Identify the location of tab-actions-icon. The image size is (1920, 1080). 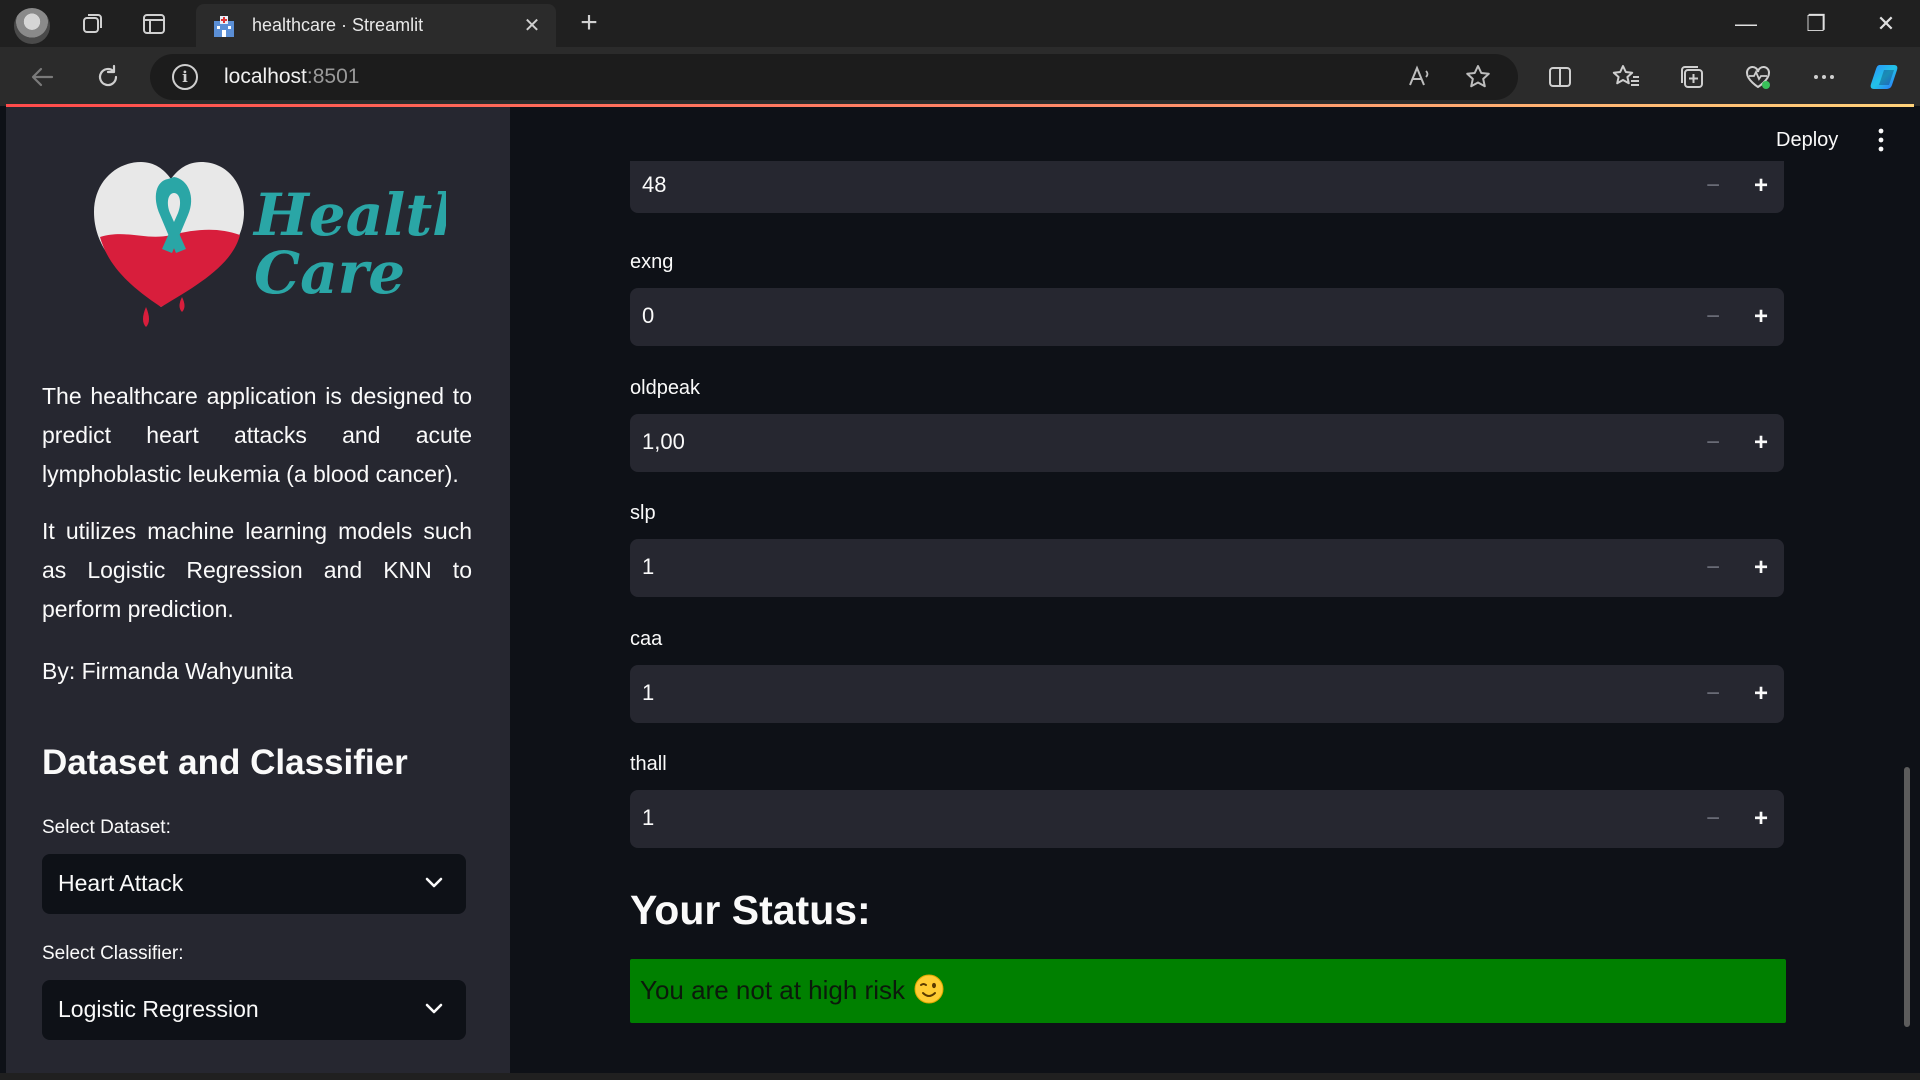
(154, 24).